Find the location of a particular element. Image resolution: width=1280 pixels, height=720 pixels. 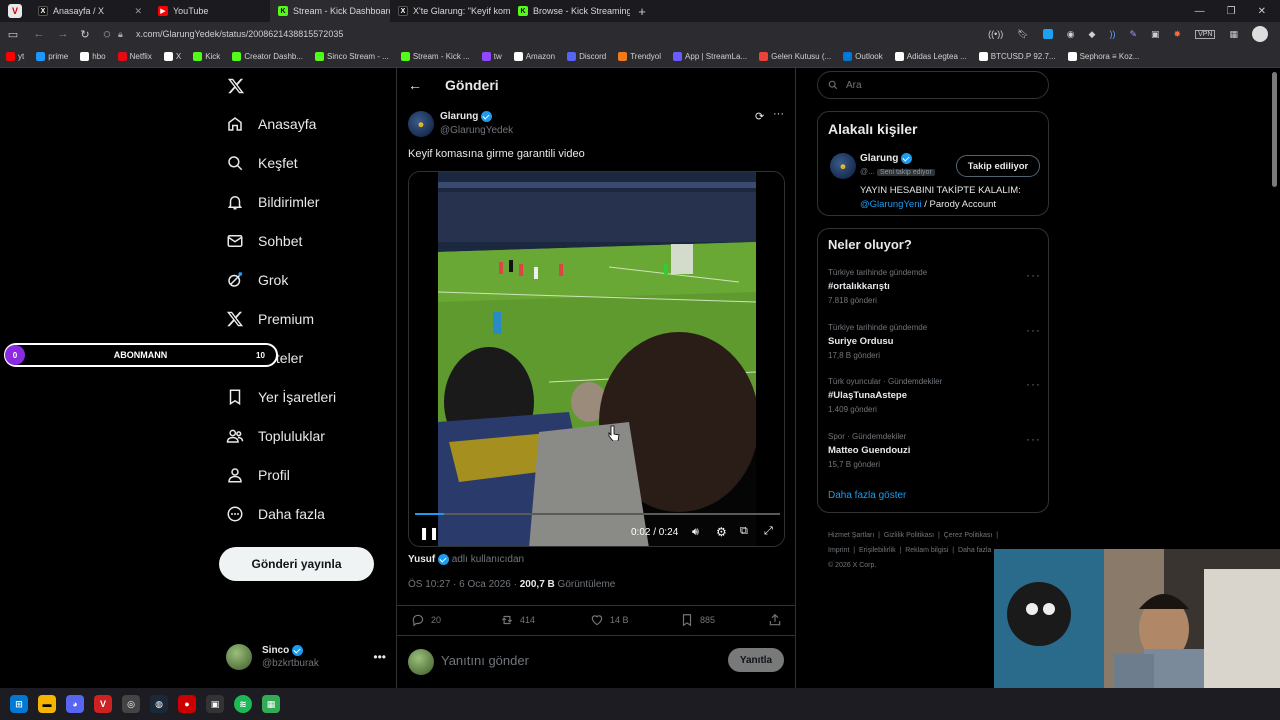

nav-messages: Sohbet is located at coordinates (264, 241).